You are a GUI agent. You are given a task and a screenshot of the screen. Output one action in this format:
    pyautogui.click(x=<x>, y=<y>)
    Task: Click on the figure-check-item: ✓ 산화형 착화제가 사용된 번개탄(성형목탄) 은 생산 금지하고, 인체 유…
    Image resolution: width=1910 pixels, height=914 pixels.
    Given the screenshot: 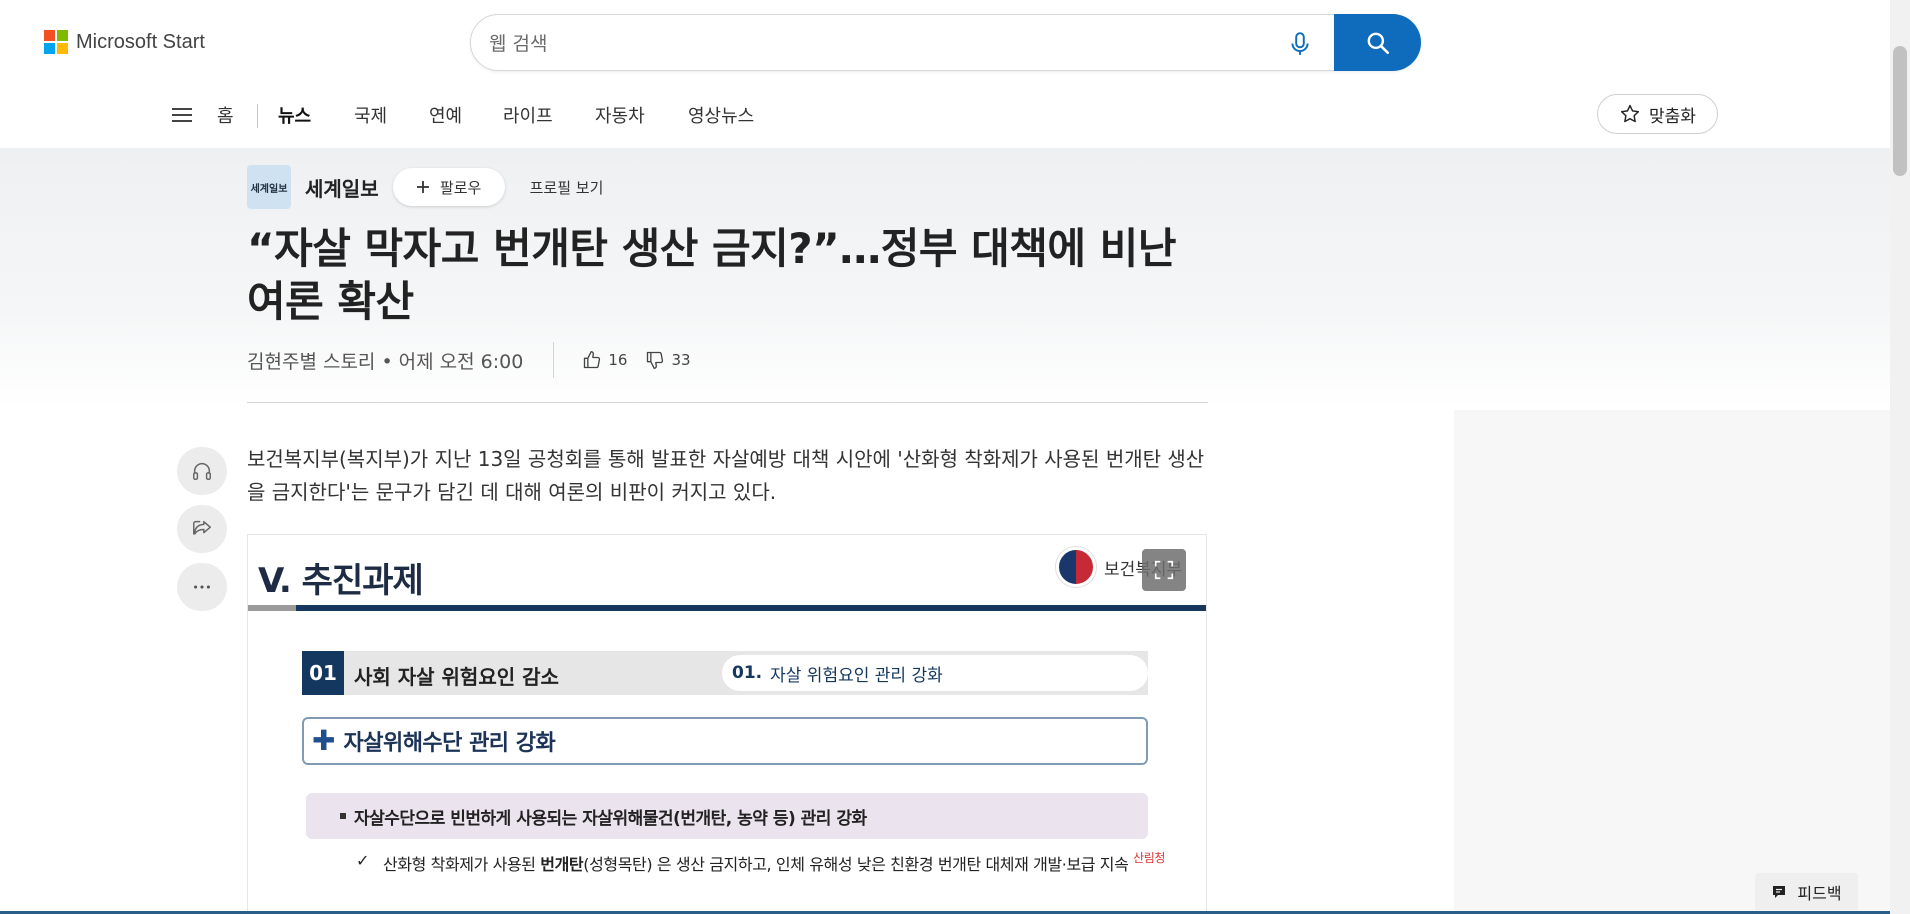 What is the action you would take?
    pyautogui.click(x=760, y=863)
    